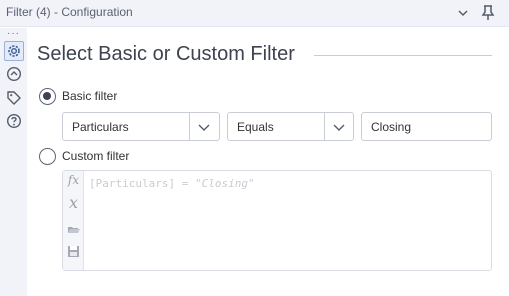  What do you see at coordinates (100, 127) in the screenshot?
I see `field-select-value: Particulars` at bounding box center [100, 127].